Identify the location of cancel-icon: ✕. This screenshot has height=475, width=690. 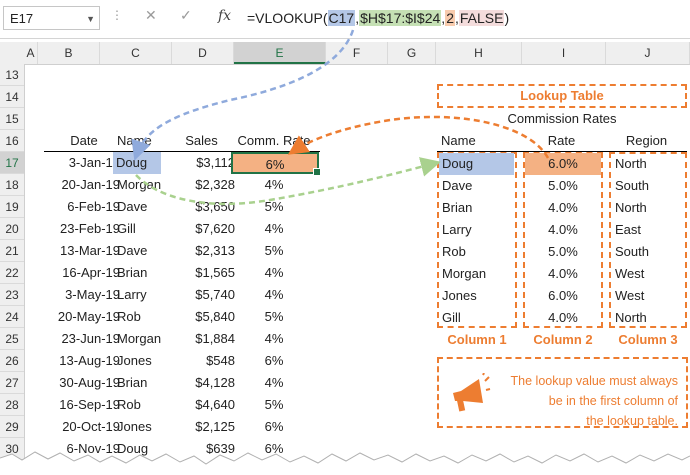
(151, 15).